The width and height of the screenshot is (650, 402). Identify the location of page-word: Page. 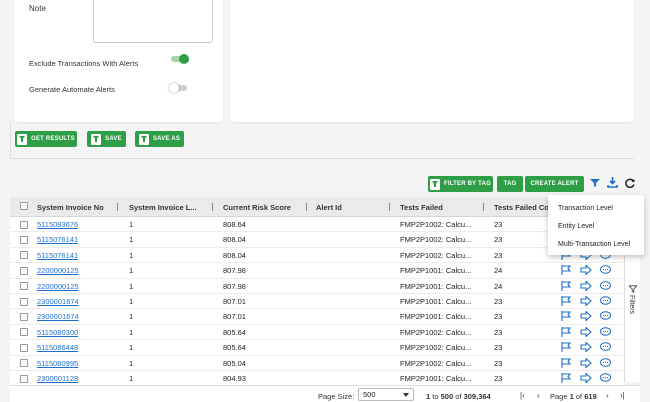
(559, 396).